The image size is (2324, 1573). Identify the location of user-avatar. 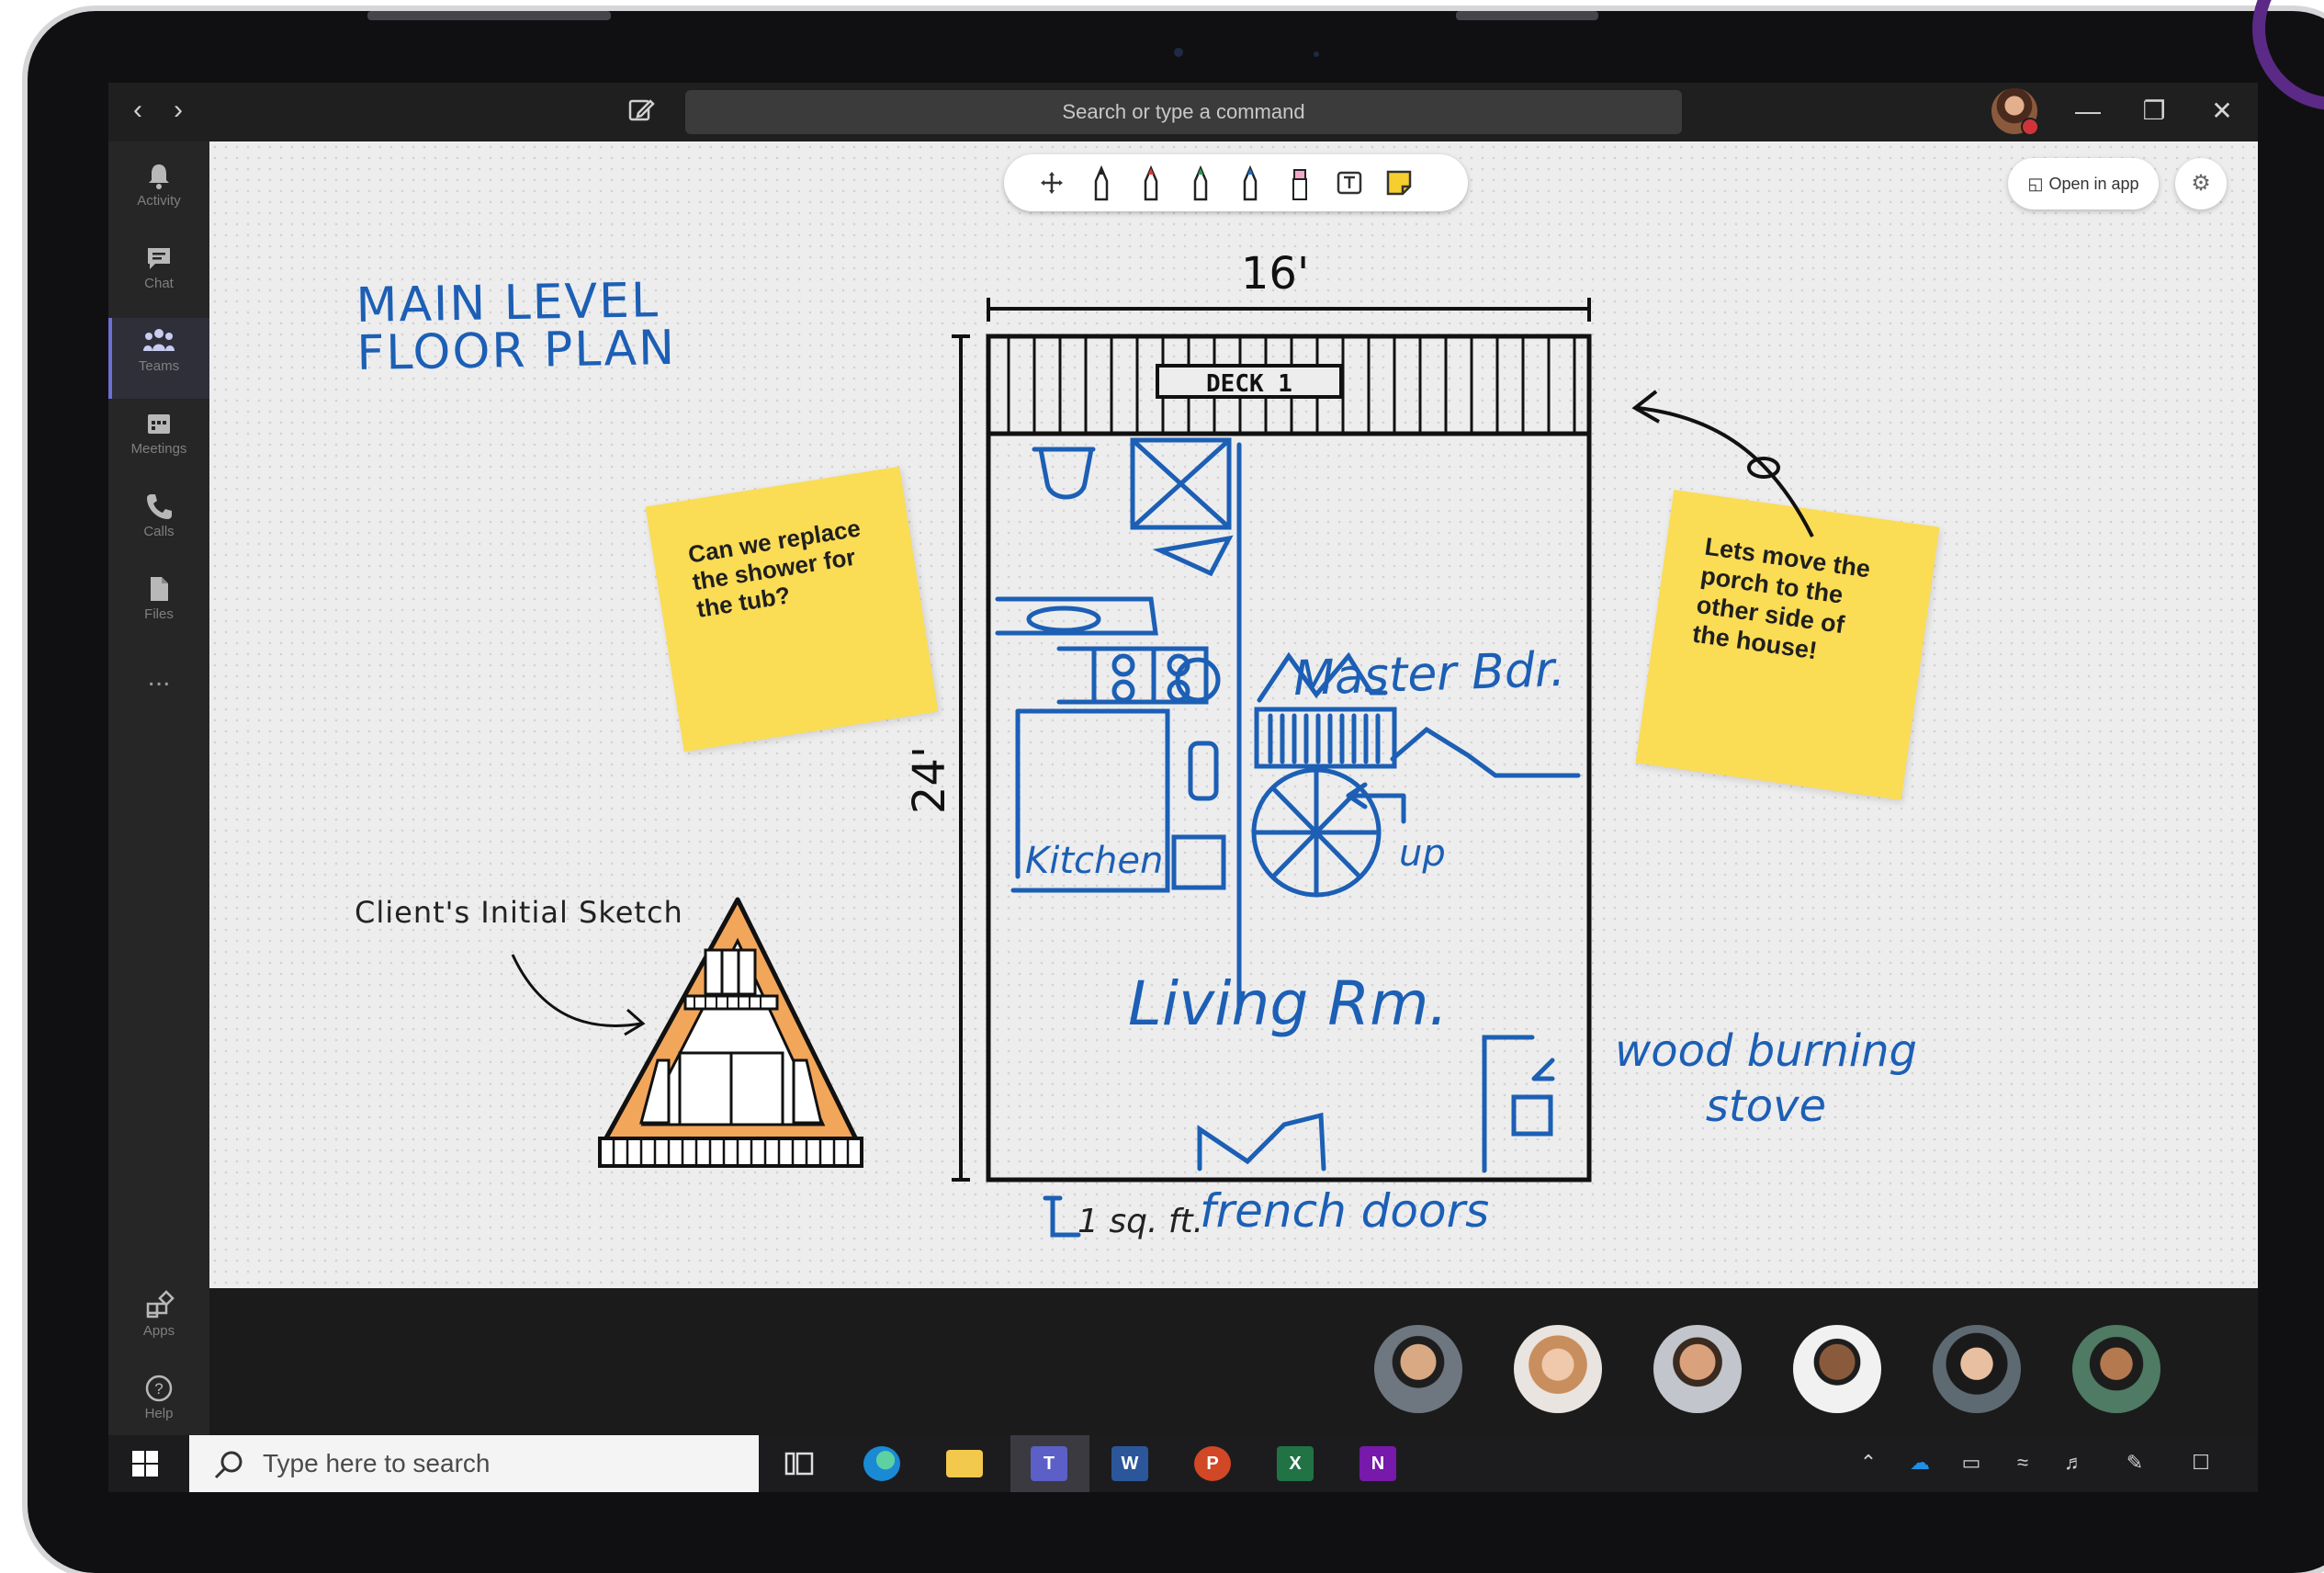
(2015, 112).